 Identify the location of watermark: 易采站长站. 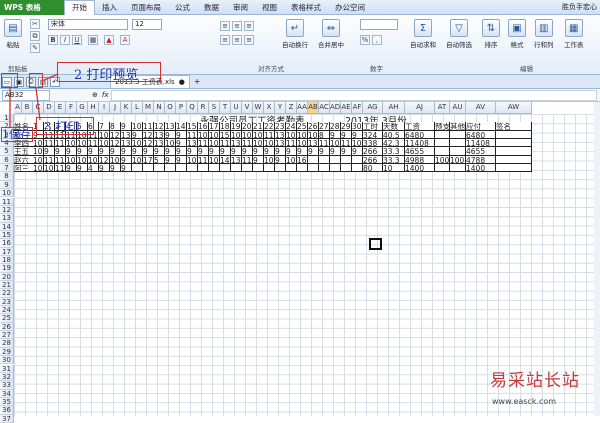
(535, 381).